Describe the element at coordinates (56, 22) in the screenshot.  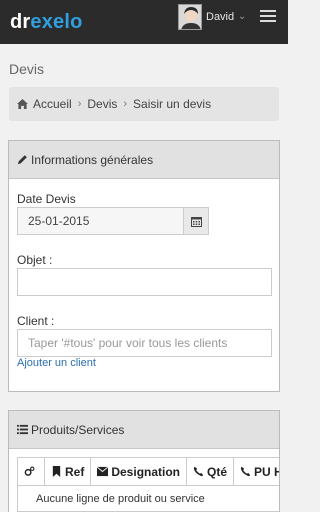
I see `logo-text-accent: exelo` at that location.